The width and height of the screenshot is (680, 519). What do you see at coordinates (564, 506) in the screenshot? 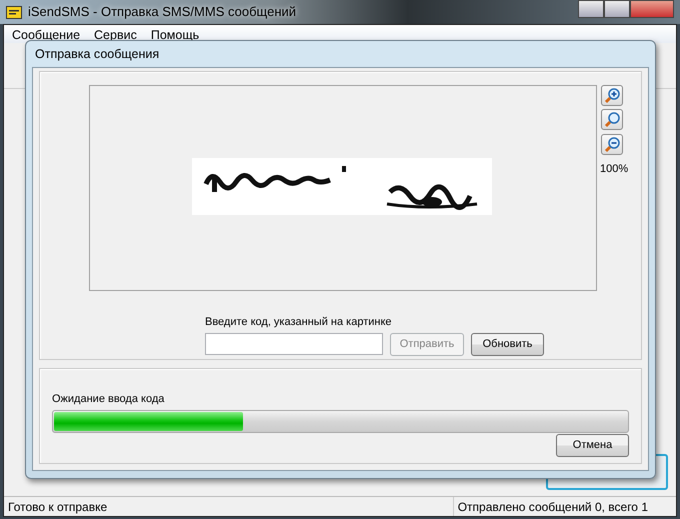
I see `status-text: Отправлено сообщений 0, всего 1` at bounding box center [564, 506].